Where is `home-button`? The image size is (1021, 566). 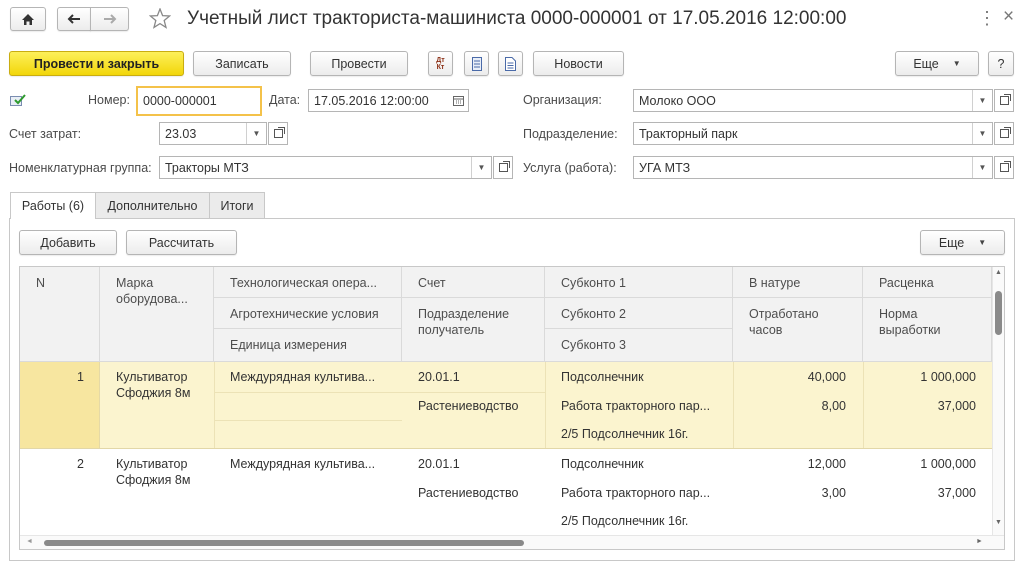
home-button is located at coordinates (28, 19).